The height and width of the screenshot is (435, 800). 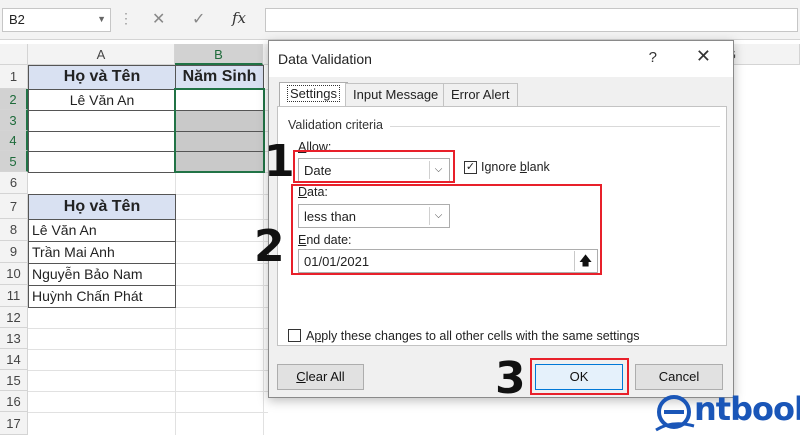 I want to click on formula-input, so click(x=531, y=20).